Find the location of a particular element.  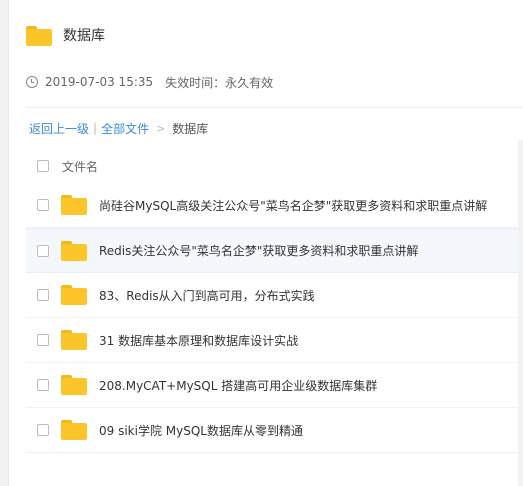

file-name: 尚硅谷MySQL高级关注公众号"菜鸟名企梦"获取更多资料和求职重点讲解 is located at coordinates (293, 205).